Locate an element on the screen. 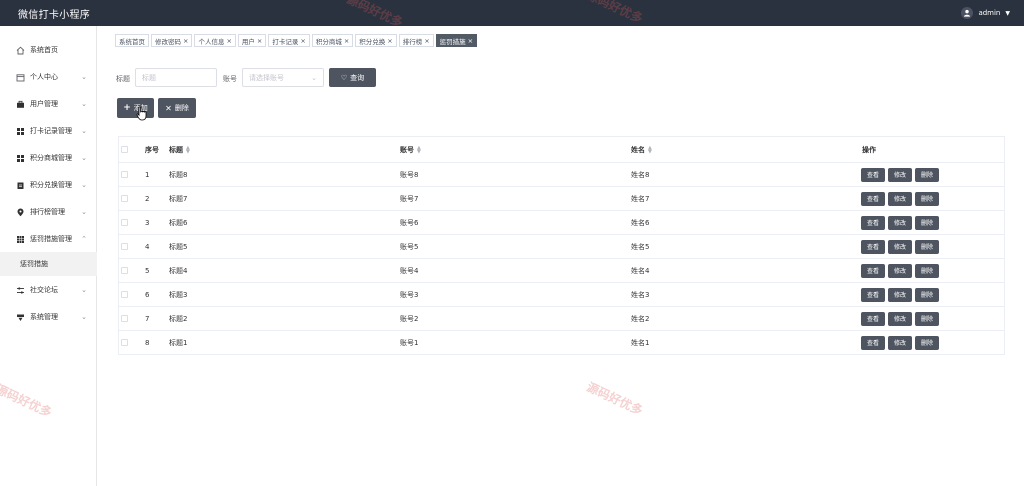 The image size is (1024, 486). tab-users: 用户 × is located at coordinates (252, 40).